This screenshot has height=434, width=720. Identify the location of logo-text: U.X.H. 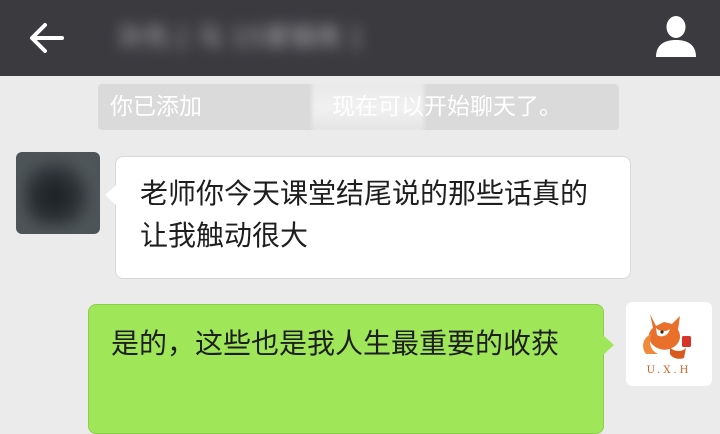
(669, 370).